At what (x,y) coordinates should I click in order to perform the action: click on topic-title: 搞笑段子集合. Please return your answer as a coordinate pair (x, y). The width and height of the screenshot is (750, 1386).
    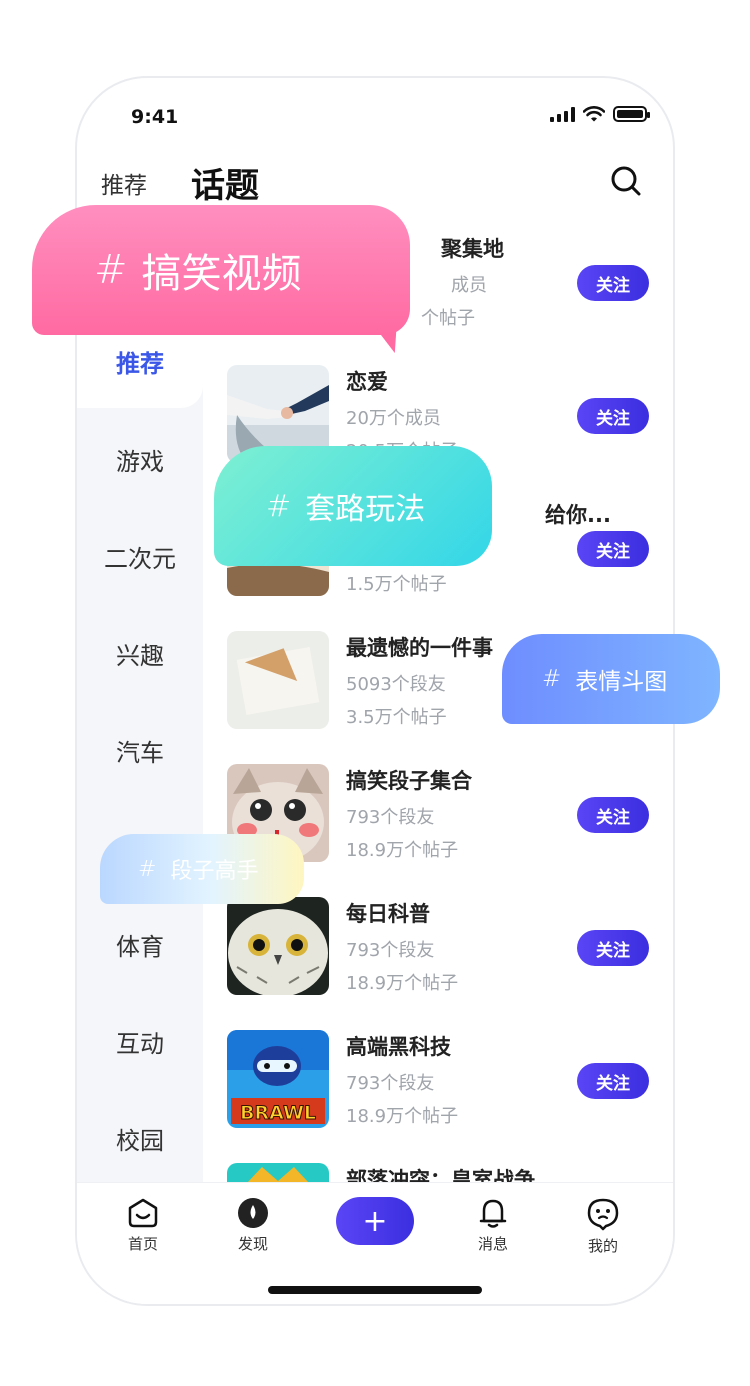
    Looking at the image, I should click on (409, 781).